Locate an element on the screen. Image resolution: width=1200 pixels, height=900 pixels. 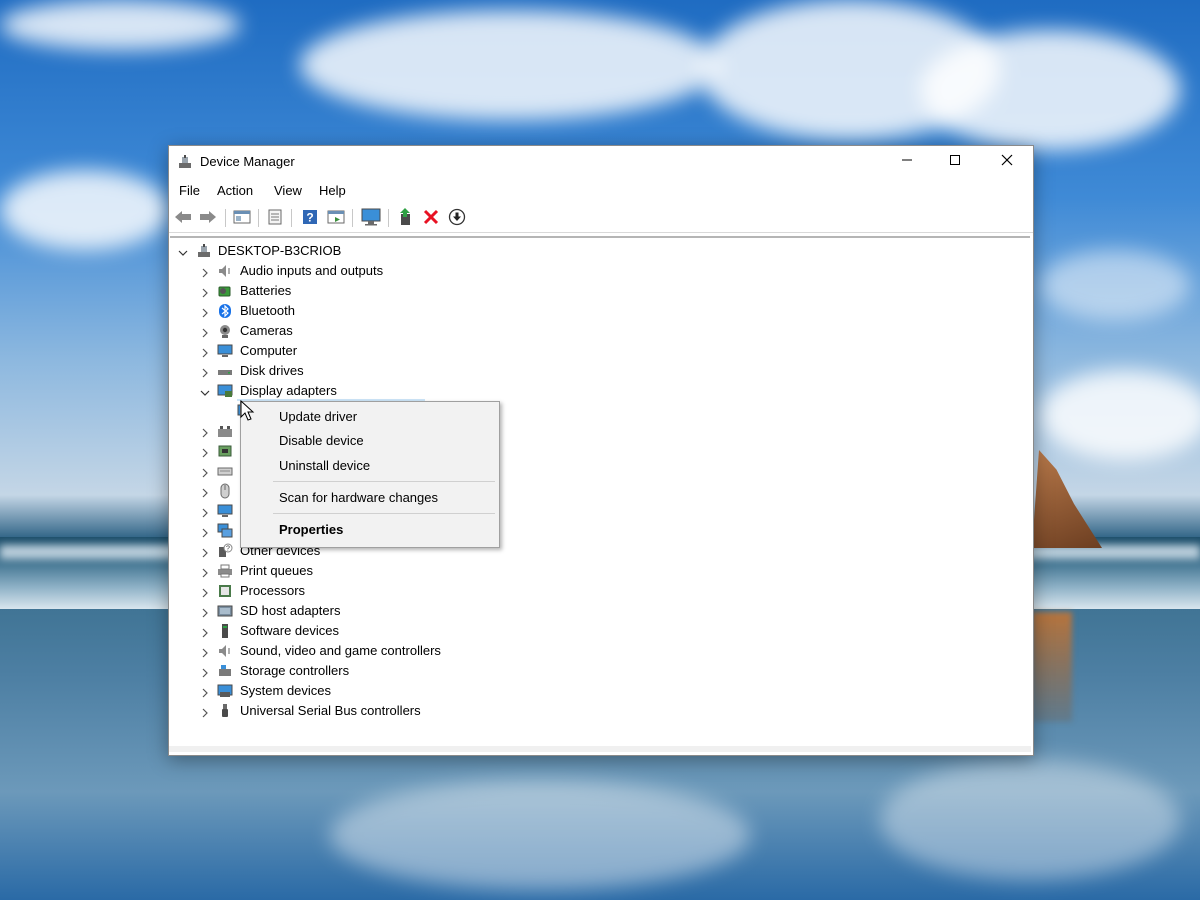
update-driver-button is located at coordinates (406, 218).